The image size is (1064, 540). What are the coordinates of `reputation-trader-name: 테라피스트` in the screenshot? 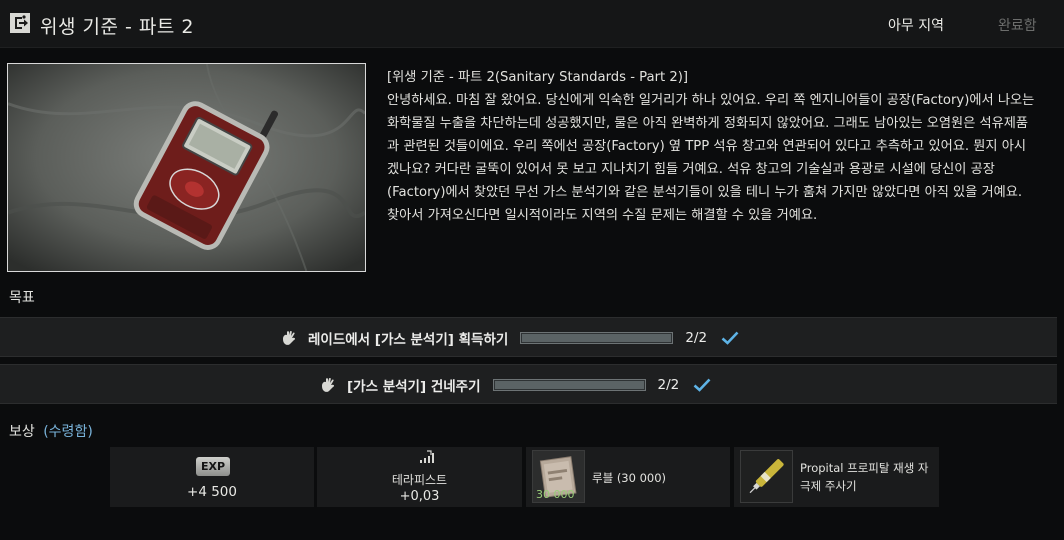 It's located at (419, 480).